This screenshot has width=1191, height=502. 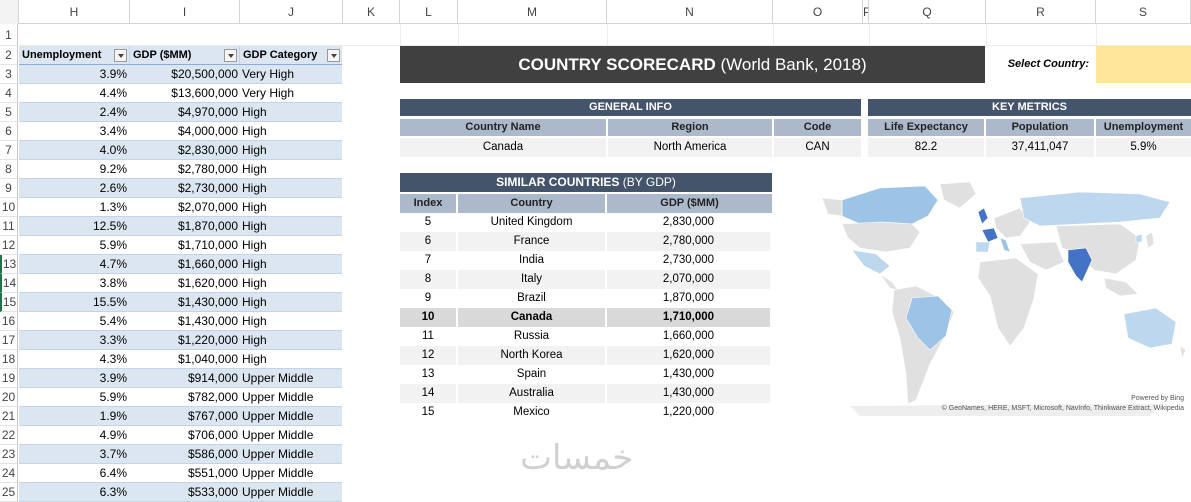 I want to click on cell-gdp: $1,710,000, so click(x=185, y=245).